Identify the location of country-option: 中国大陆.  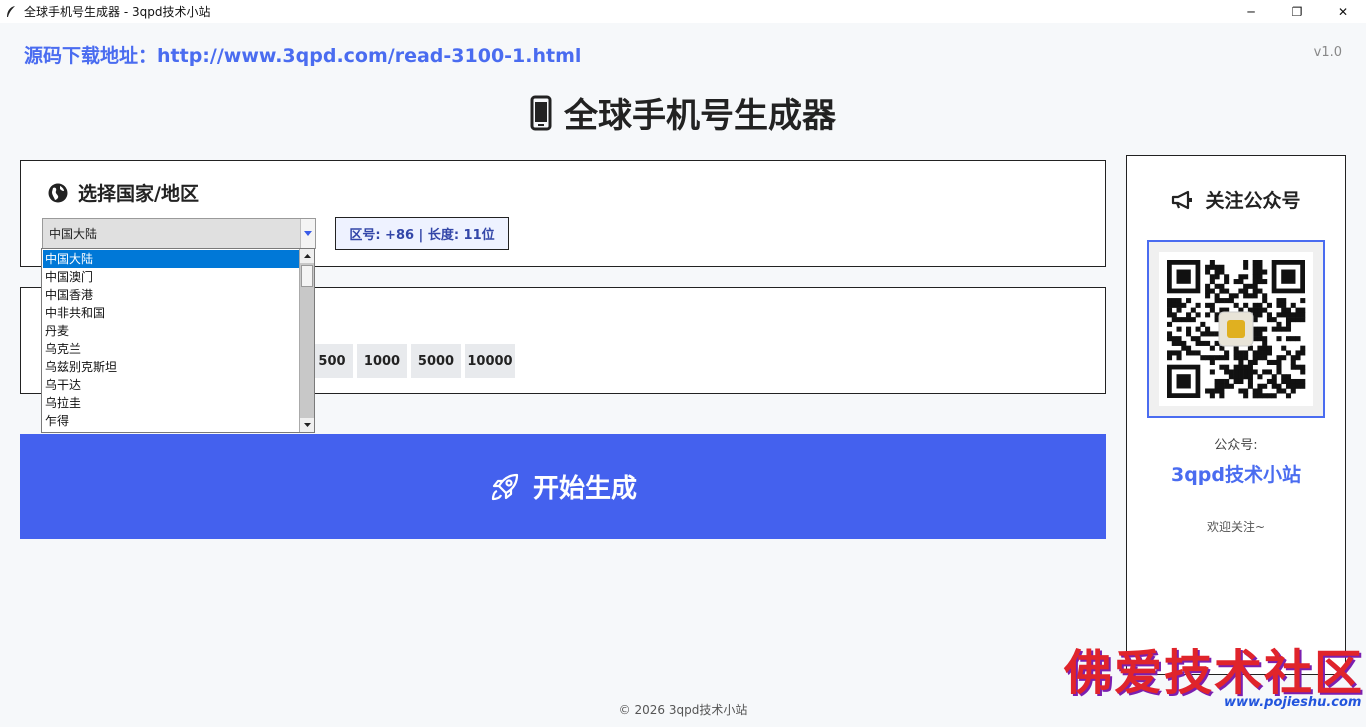
(171, 259).